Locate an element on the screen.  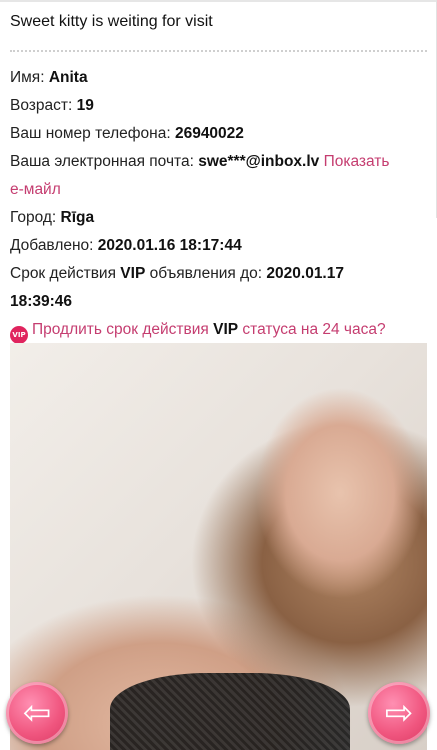
added-label: Добавлено: is located at coordinates (52, 245).